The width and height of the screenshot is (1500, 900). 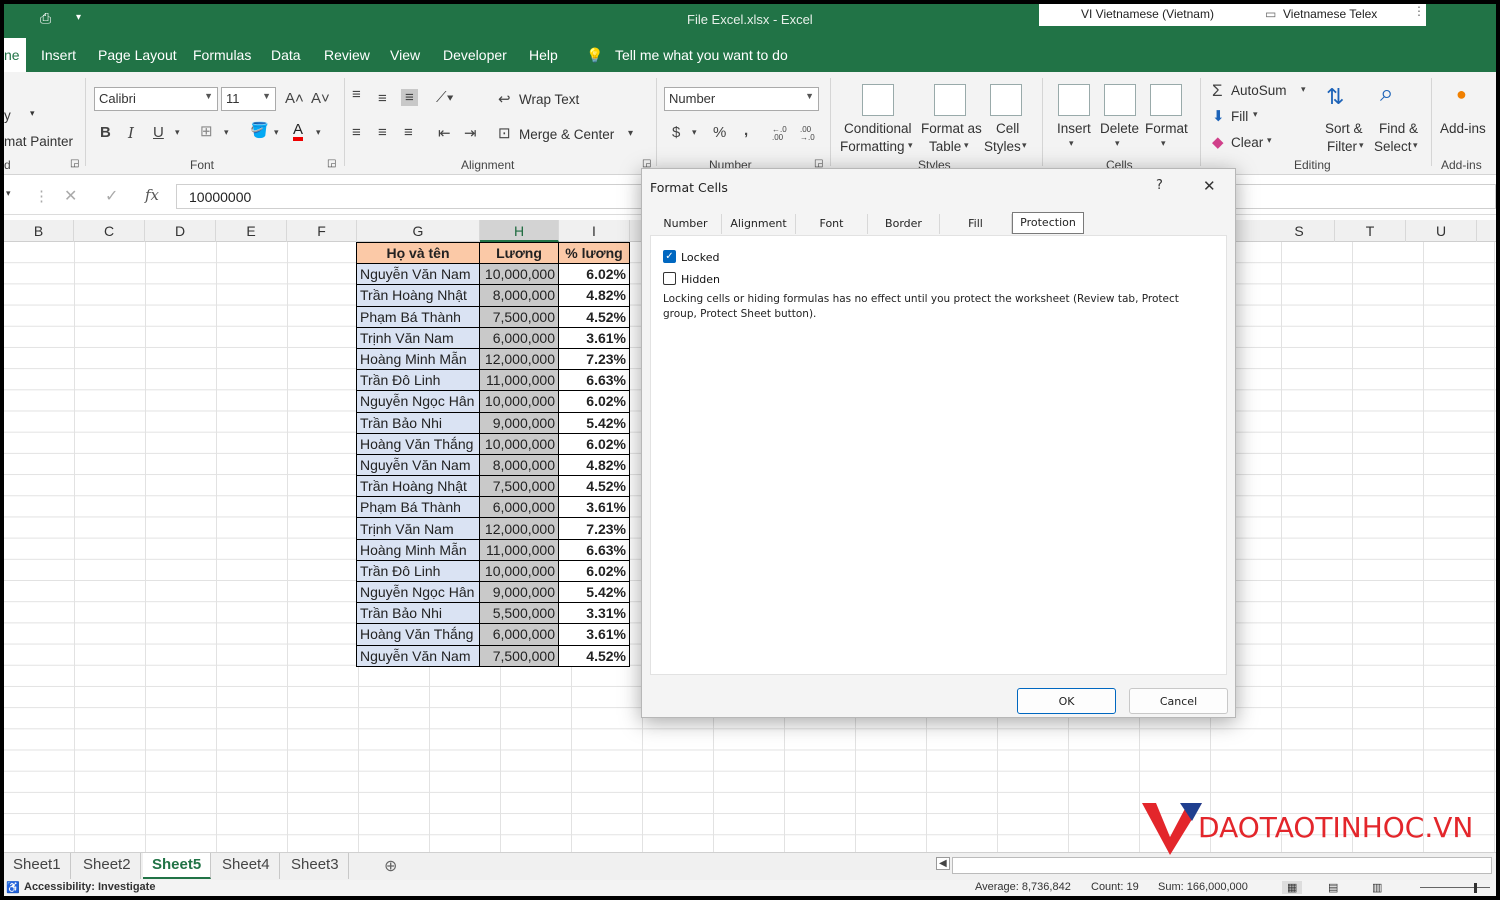 What do you see at coordinates (294, 98) in the screenshot?
I see `increase-font-icon: A˄` at bounding box center [294, 98].